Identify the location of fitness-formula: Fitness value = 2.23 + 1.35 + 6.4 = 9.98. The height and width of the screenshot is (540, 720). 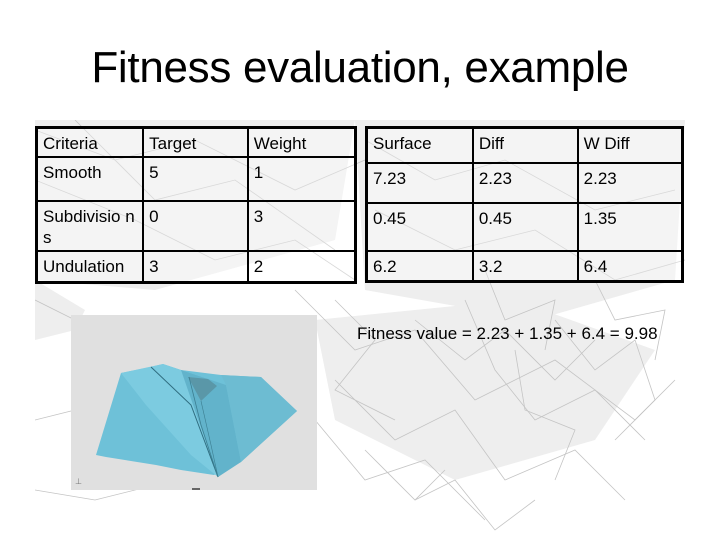
(507, 333).